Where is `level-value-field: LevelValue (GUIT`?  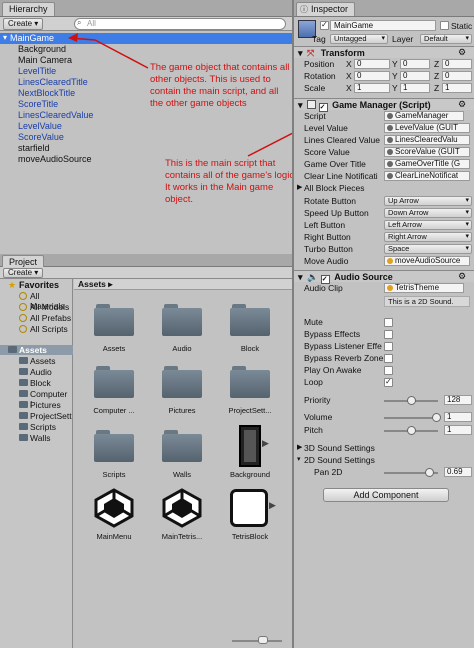
level-value-field: LevelValue (GUIT is located at coordinates (427, 128).